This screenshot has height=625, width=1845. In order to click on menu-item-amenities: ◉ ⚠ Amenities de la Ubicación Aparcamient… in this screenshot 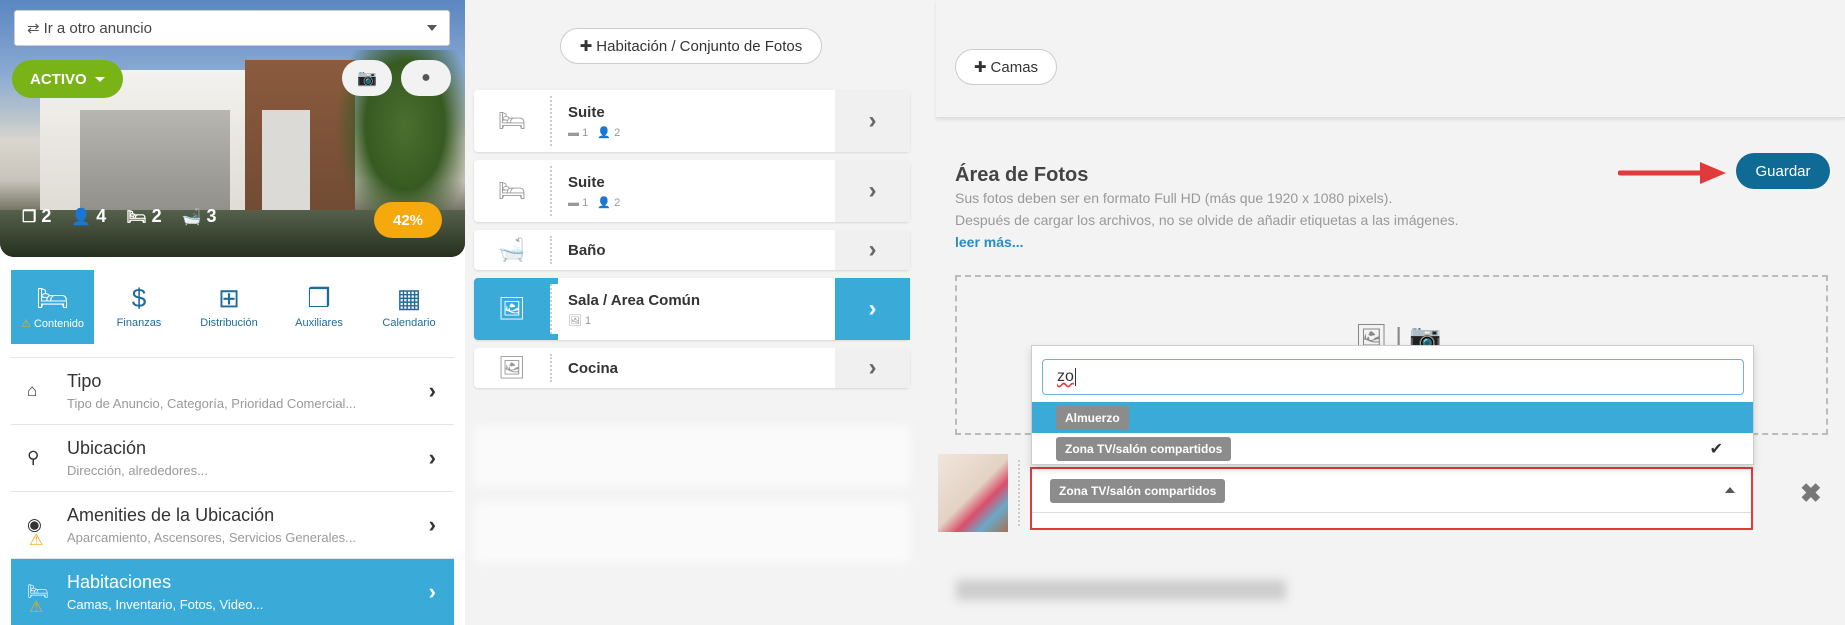, I will do `click(232, 524)`.